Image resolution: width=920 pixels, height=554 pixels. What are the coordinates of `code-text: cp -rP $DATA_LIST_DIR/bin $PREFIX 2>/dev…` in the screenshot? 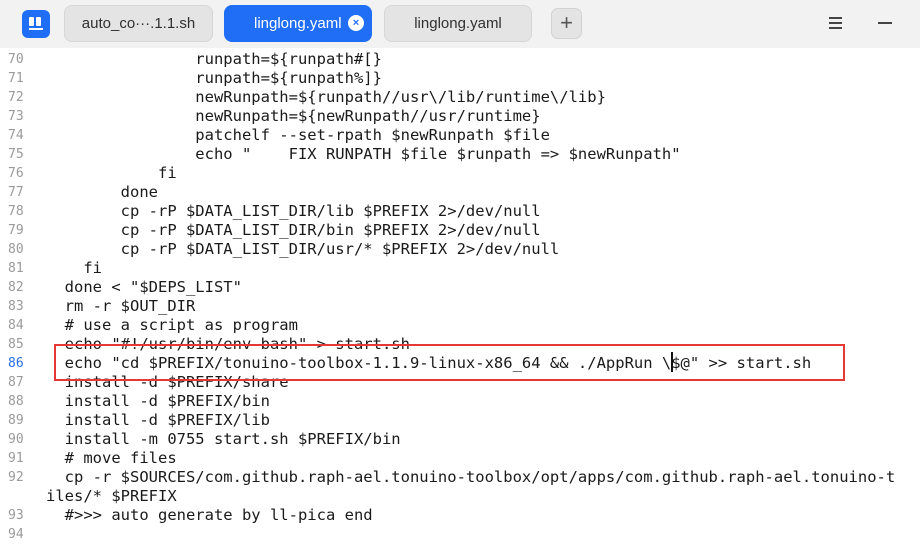 It's located at (293, 230).